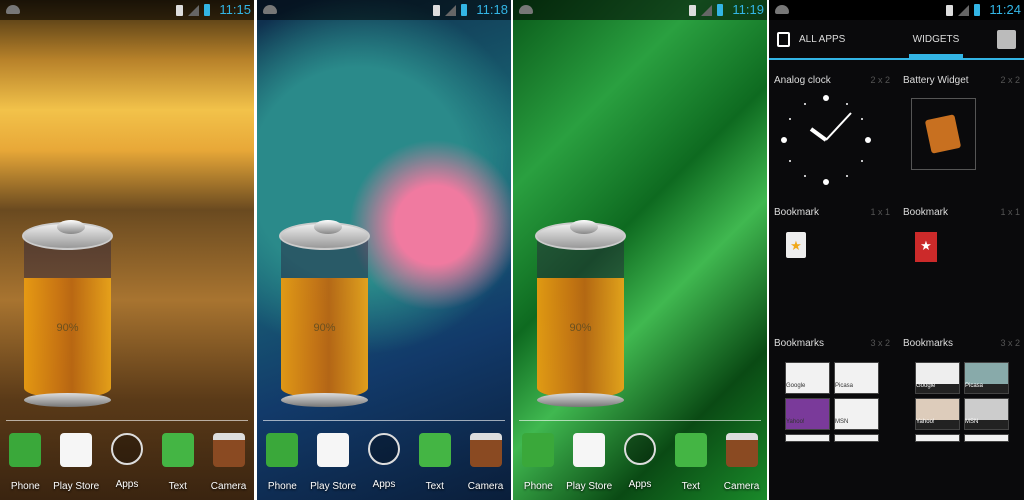  I want to click on bookmark-thumb: Yahoo!, so click(937, 414).